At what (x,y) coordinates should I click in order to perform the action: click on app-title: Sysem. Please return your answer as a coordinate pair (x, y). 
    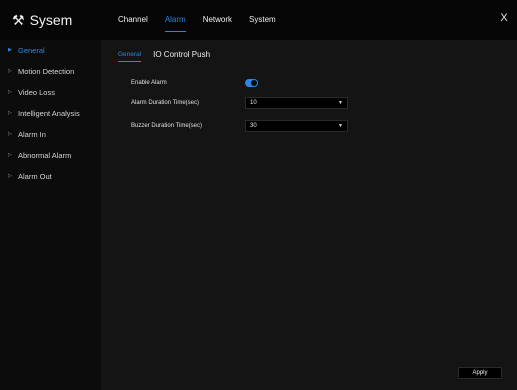
    Looking at the image, I should click on (51, 20).